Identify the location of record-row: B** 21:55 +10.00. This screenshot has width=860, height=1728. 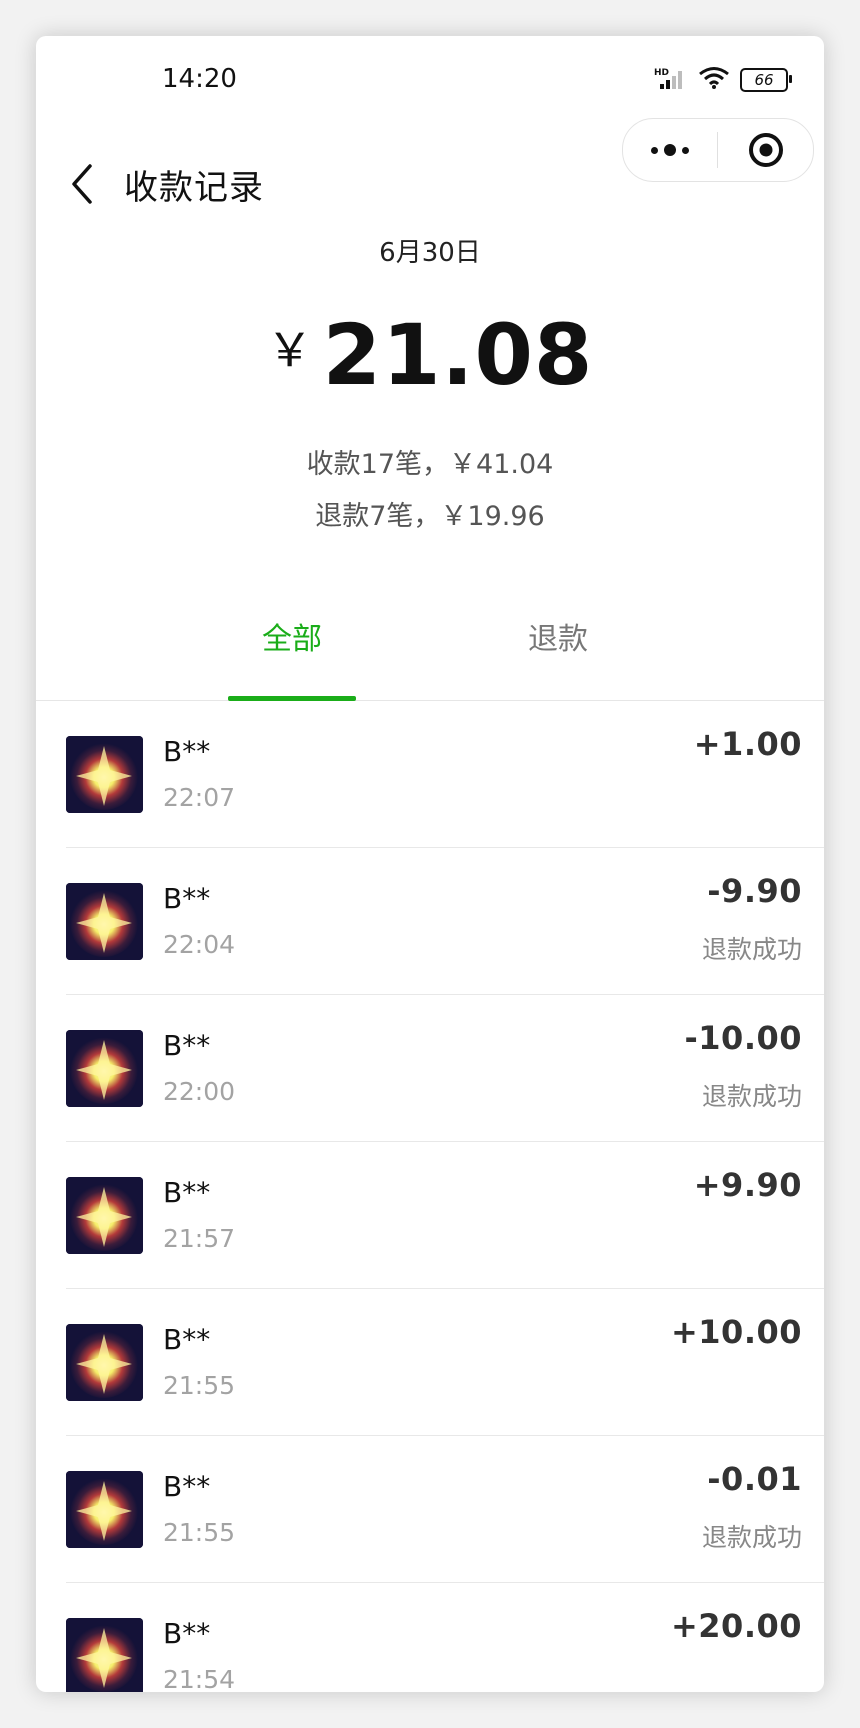
(430, 1362).